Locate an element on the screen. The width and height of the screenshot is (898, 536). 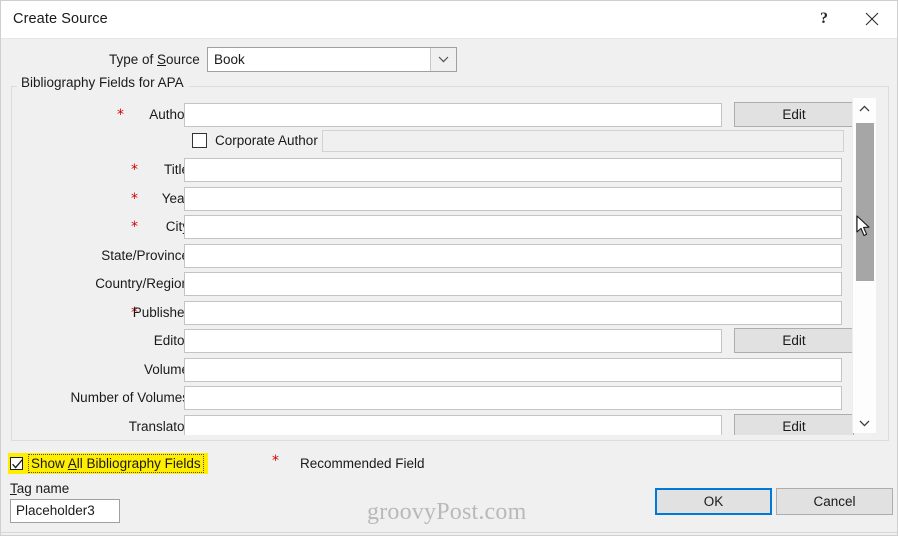
help-button: ? is located at coordinates (824, 19).